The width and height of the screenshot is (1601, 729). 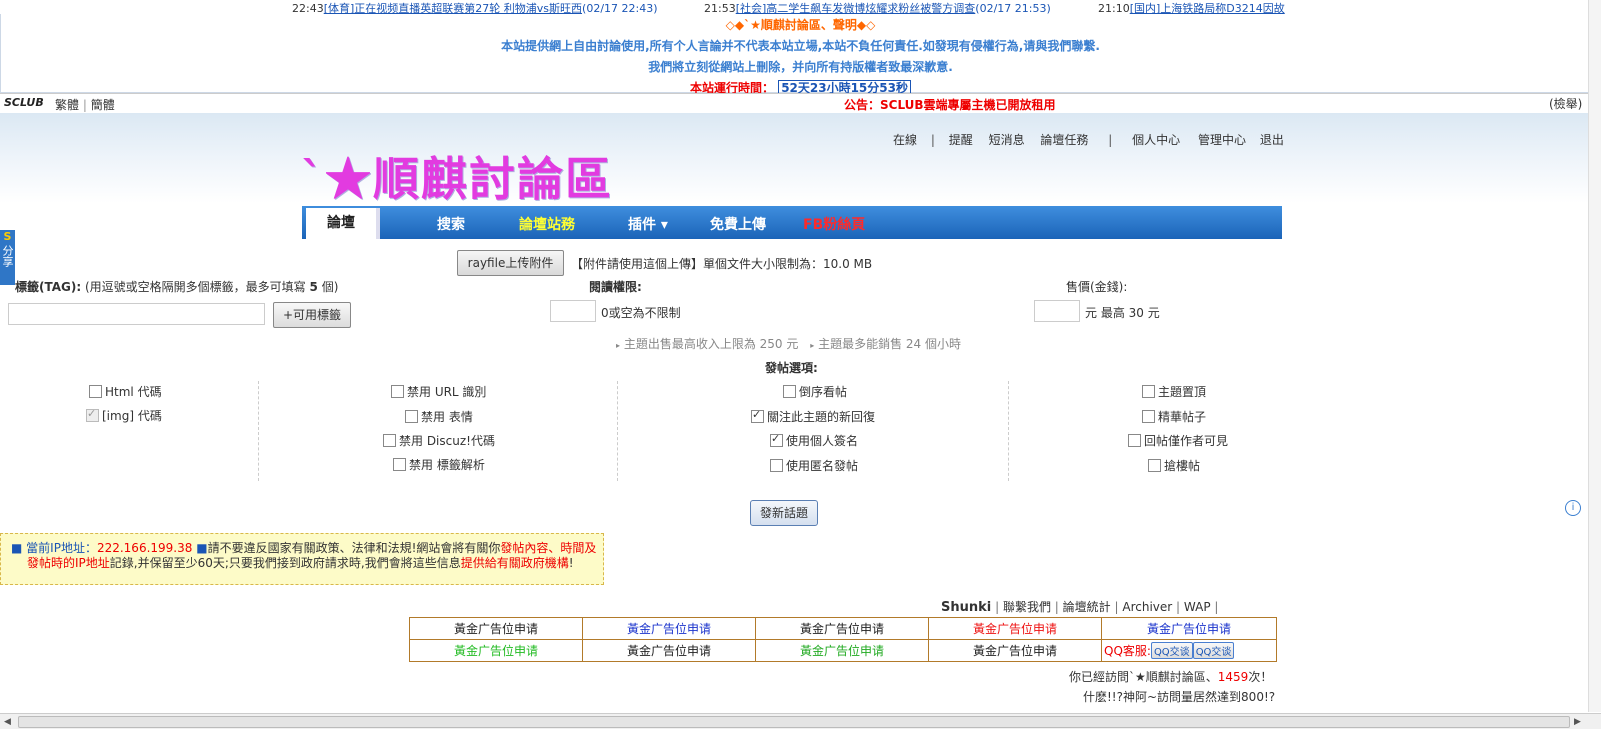 What do you see at coordinates (1027, 607) in the screenshot?
I see `footer-contact: 聯繫我們` at bounding box center [1027, 607].